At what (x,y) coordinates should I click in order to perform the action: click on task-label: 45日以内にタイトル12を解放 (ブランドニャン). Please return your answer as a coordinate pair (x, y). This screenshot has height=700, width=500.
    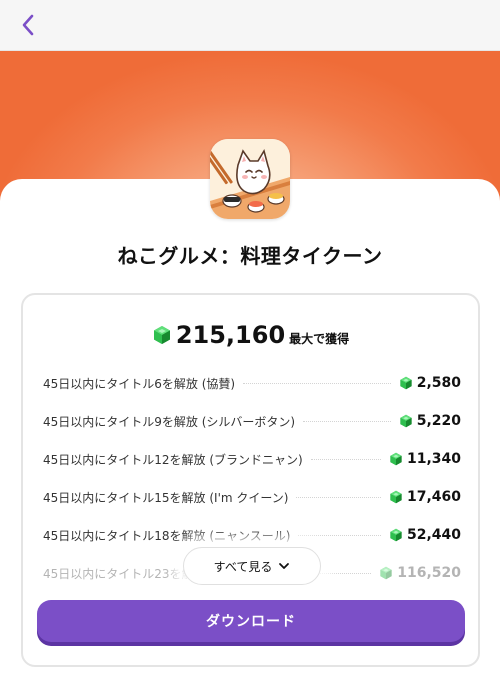
    Looking at the image, I should click on (173, 459).